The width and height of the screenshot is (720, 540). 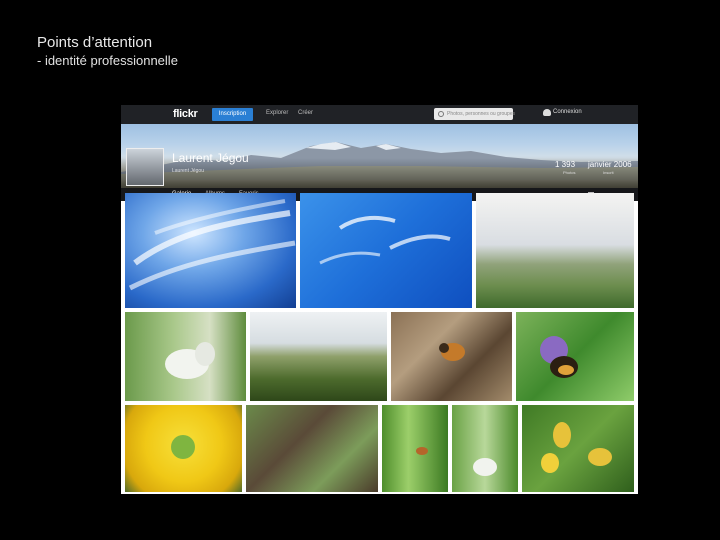 What do you see at coordinates (608, 172) in the screenshot?
I see `joined-label: Inscrit` at bounding box center [608, 172].